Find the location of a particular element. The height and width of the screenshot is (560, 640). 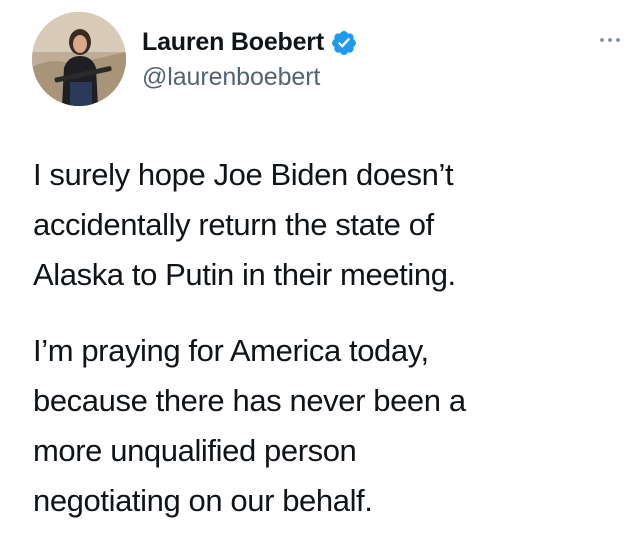

tweet-line: I’m praying for America today, is located at coordinates (231, 350).